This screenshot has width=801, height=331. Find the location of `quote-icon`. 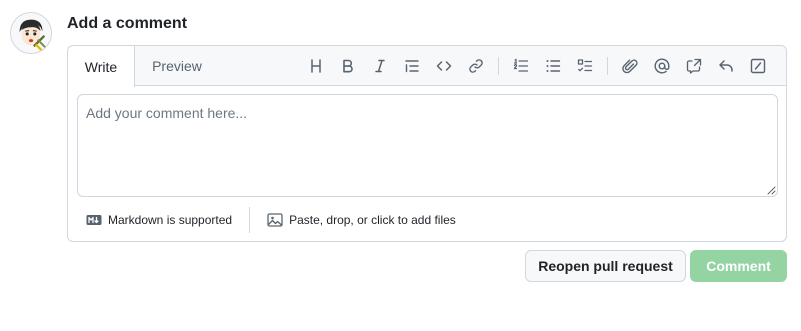

quote-icon is located at coordinates (412, 66).